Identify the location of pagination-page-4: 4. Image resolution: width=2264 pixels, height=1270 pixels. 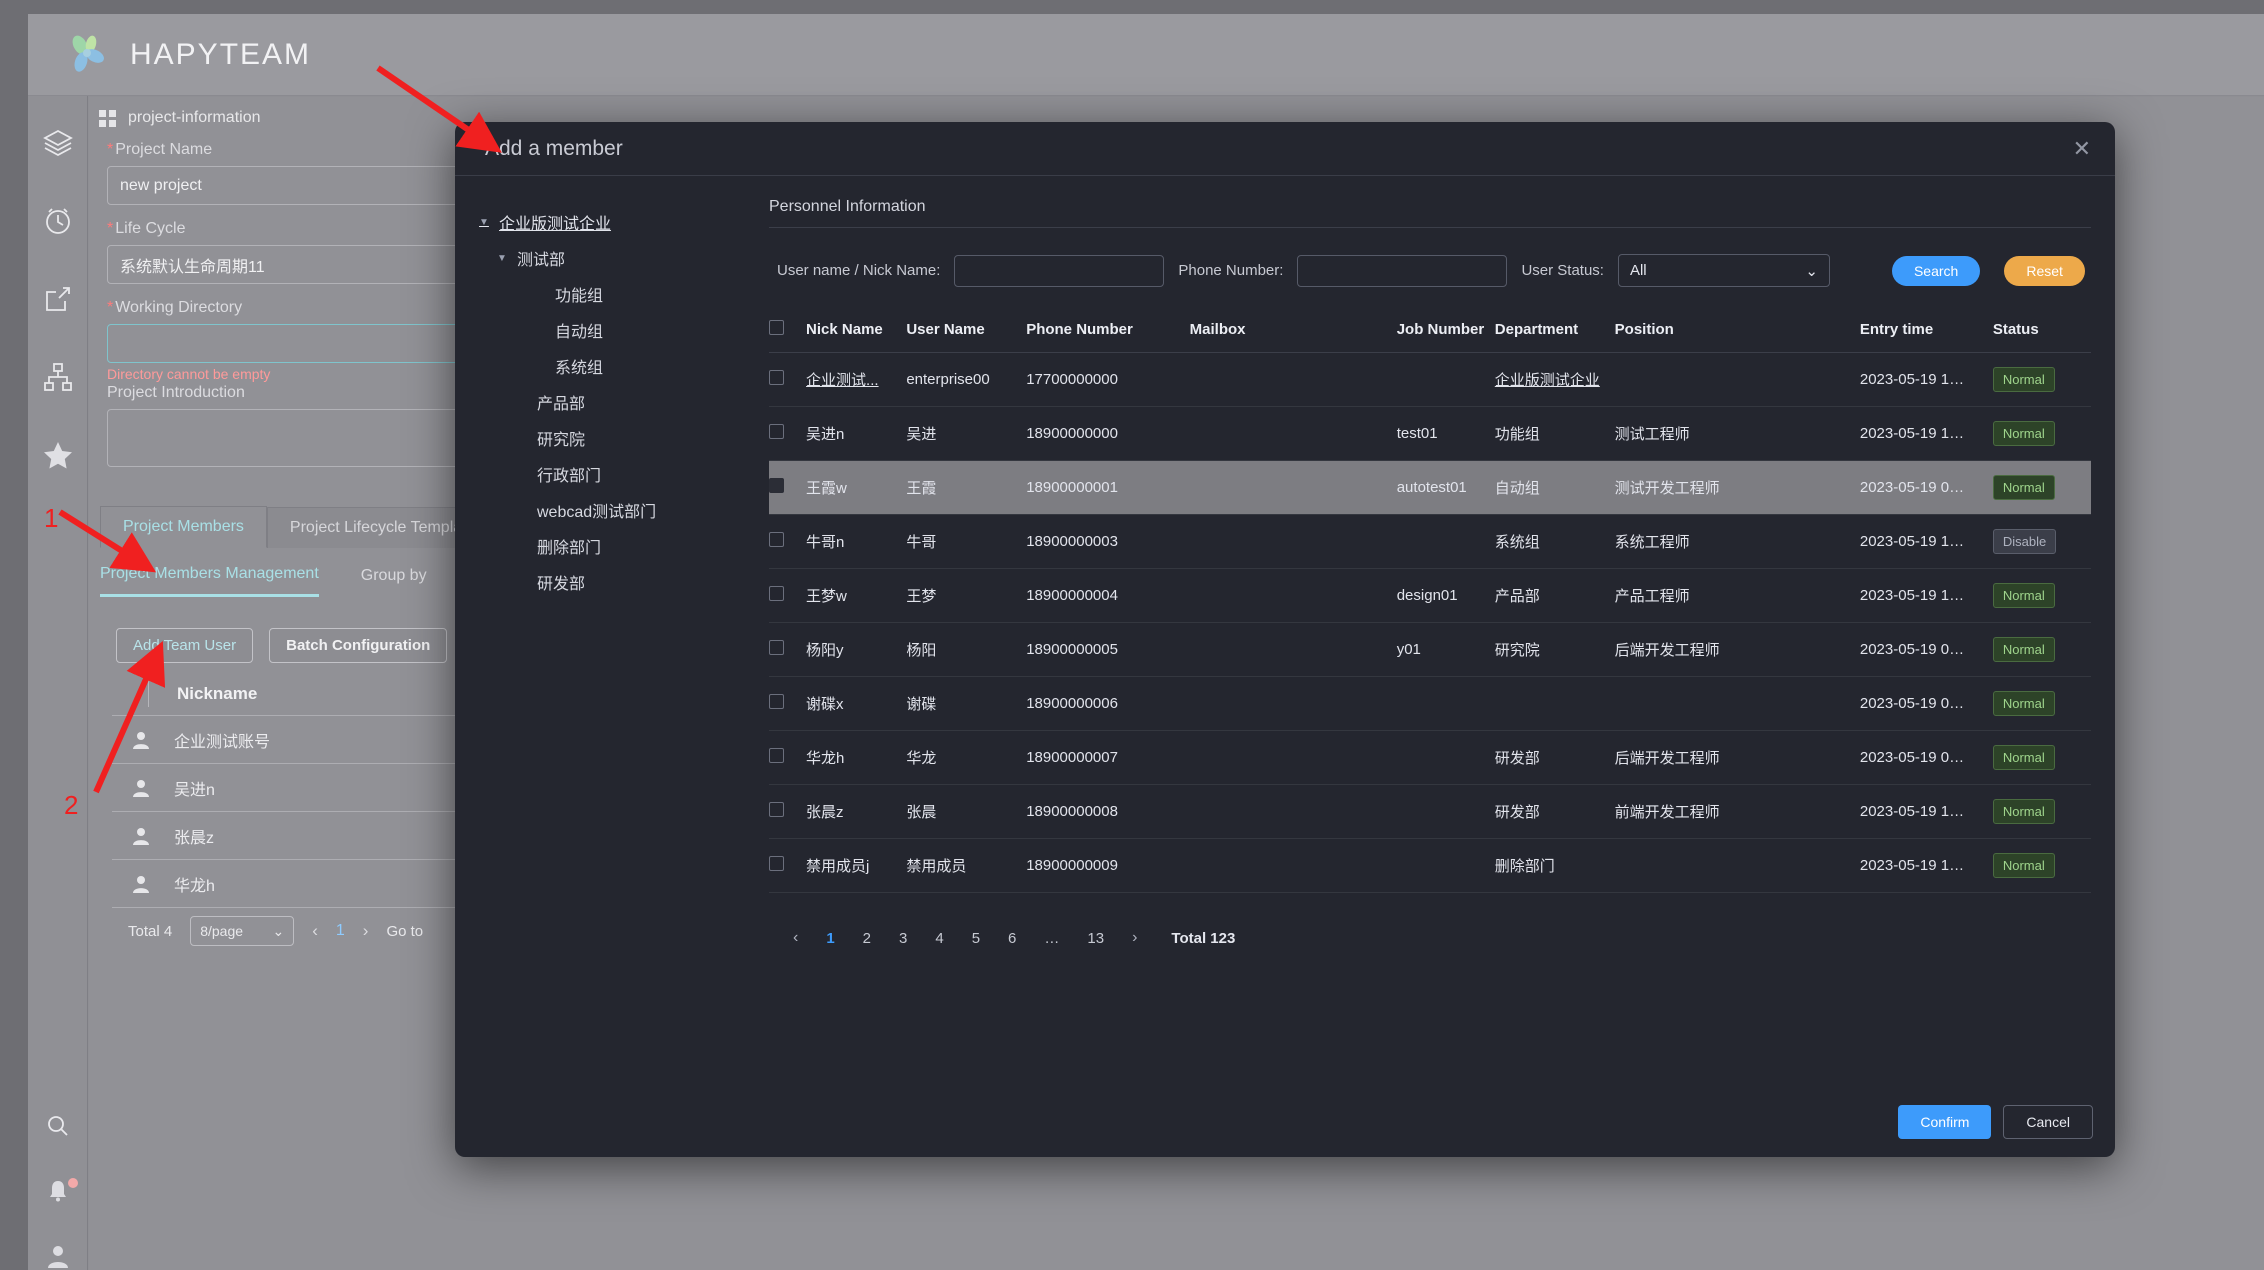
(939, 938).